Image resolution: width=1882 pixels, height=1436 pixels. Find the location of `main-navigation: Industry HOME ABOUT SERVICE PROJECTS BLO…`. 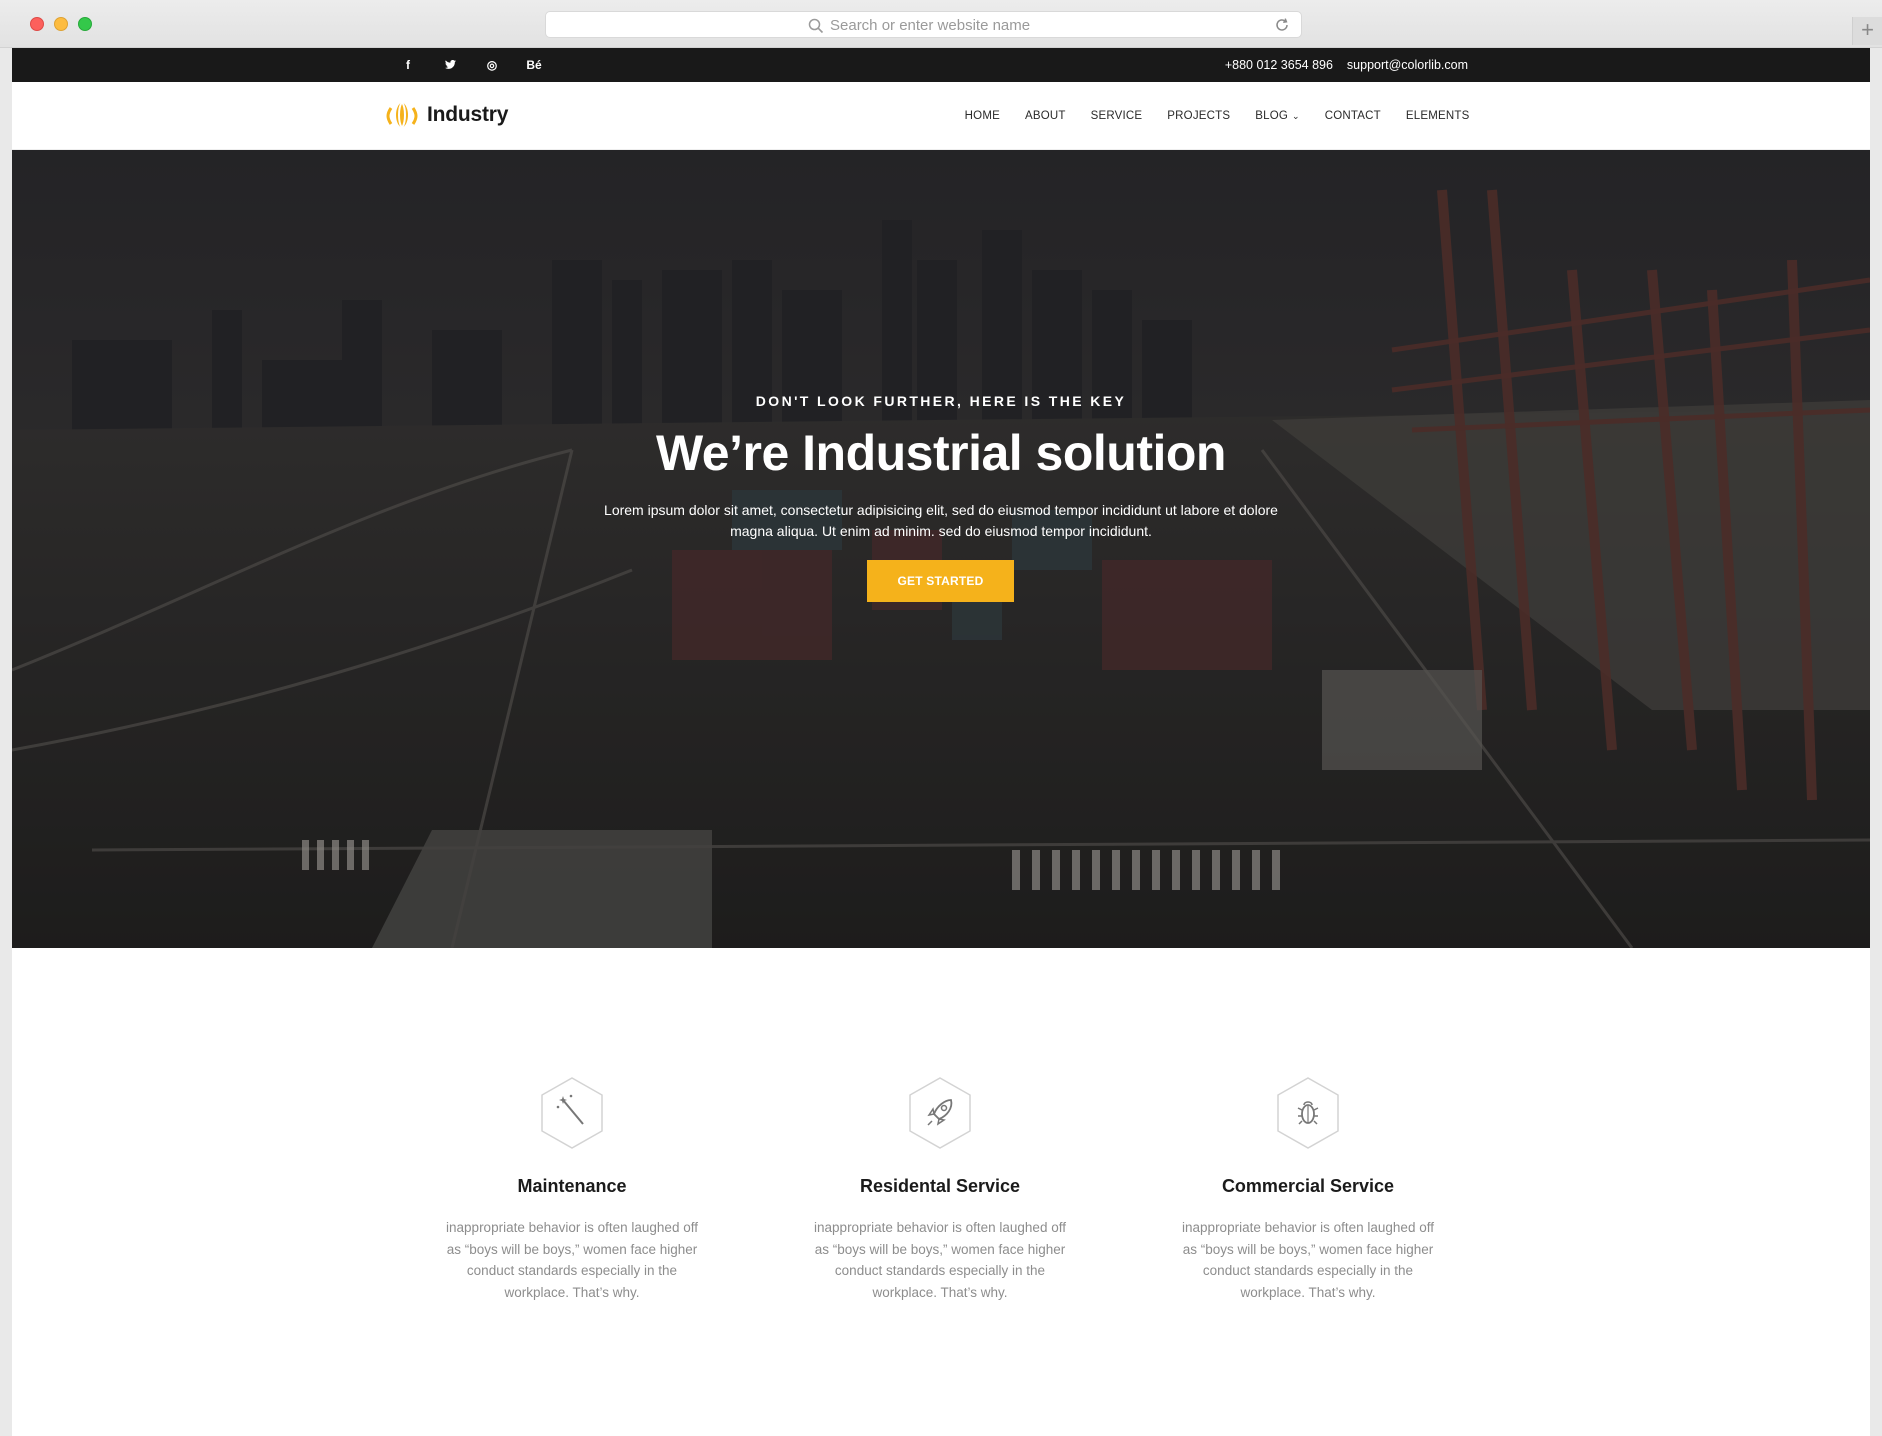

main-navigation: Industry HOME ABOUT SERVICE PROJECTS BLO… is located at coordinates (941, 116).